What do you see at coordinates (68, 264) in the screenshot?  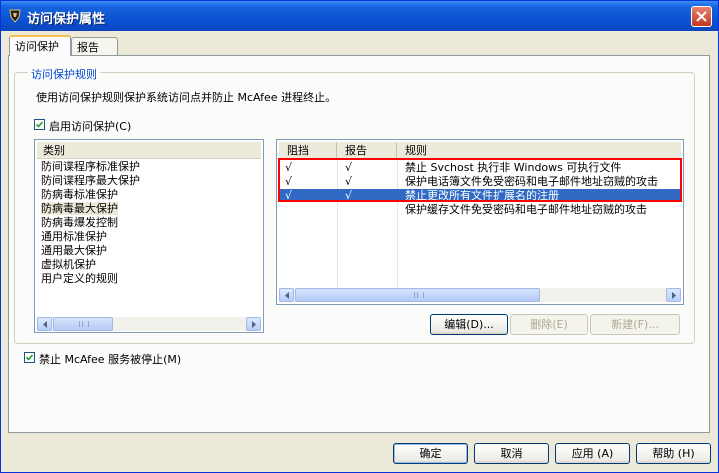 I see `category-item: 虚拟机保护` at bounding box center [68, 264].